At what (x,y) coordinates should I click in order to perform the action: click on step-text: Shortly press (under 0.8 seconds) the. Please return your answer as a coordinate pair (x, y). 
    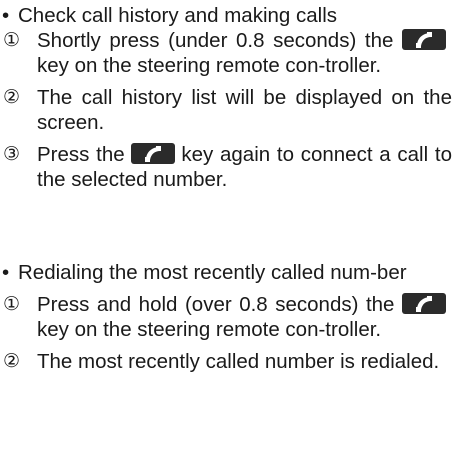
    Looking at the image, I should click on (215, 40).